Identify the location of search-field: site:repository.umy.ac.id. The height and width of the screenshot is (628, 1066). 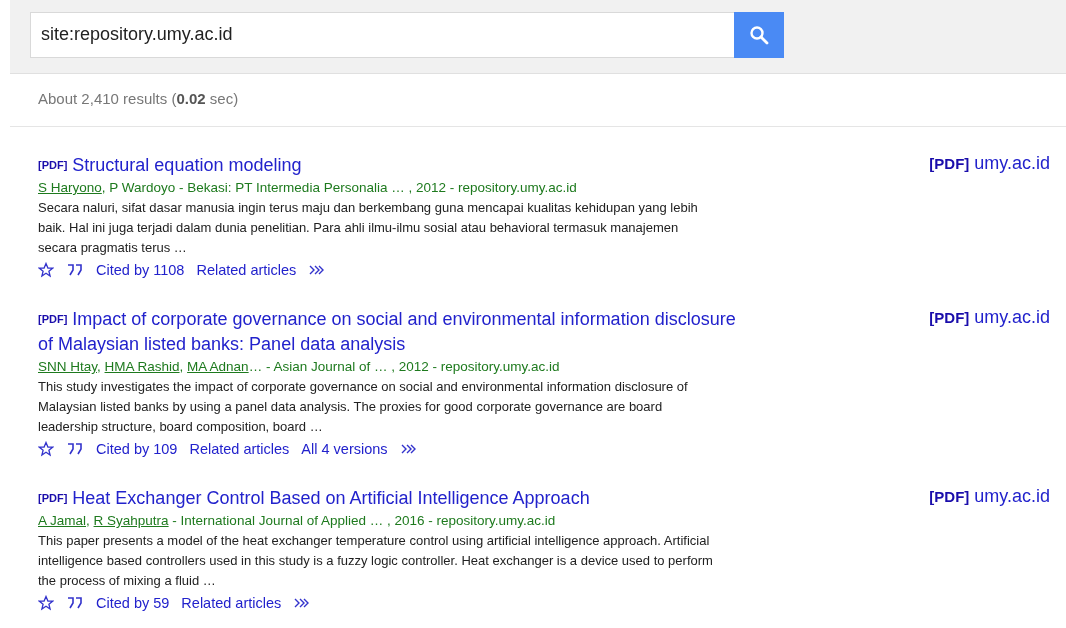
(382, 34).